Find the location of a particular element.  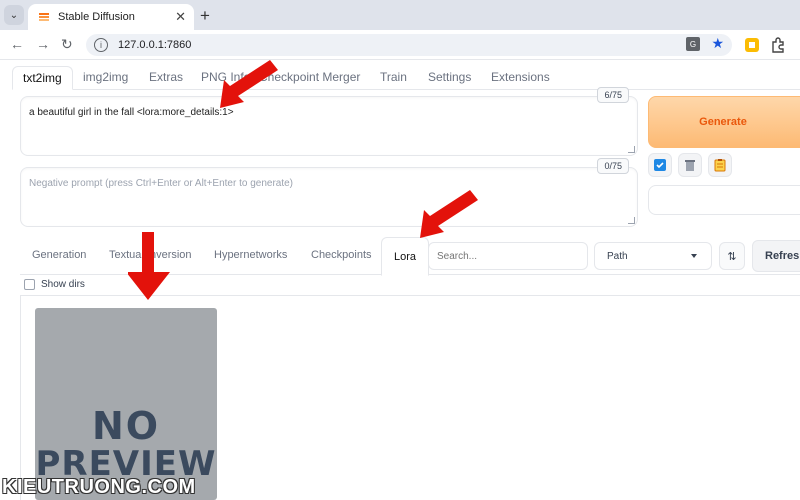

tab-search-dropdown: ⌄ is located at coordinates (14, 15).